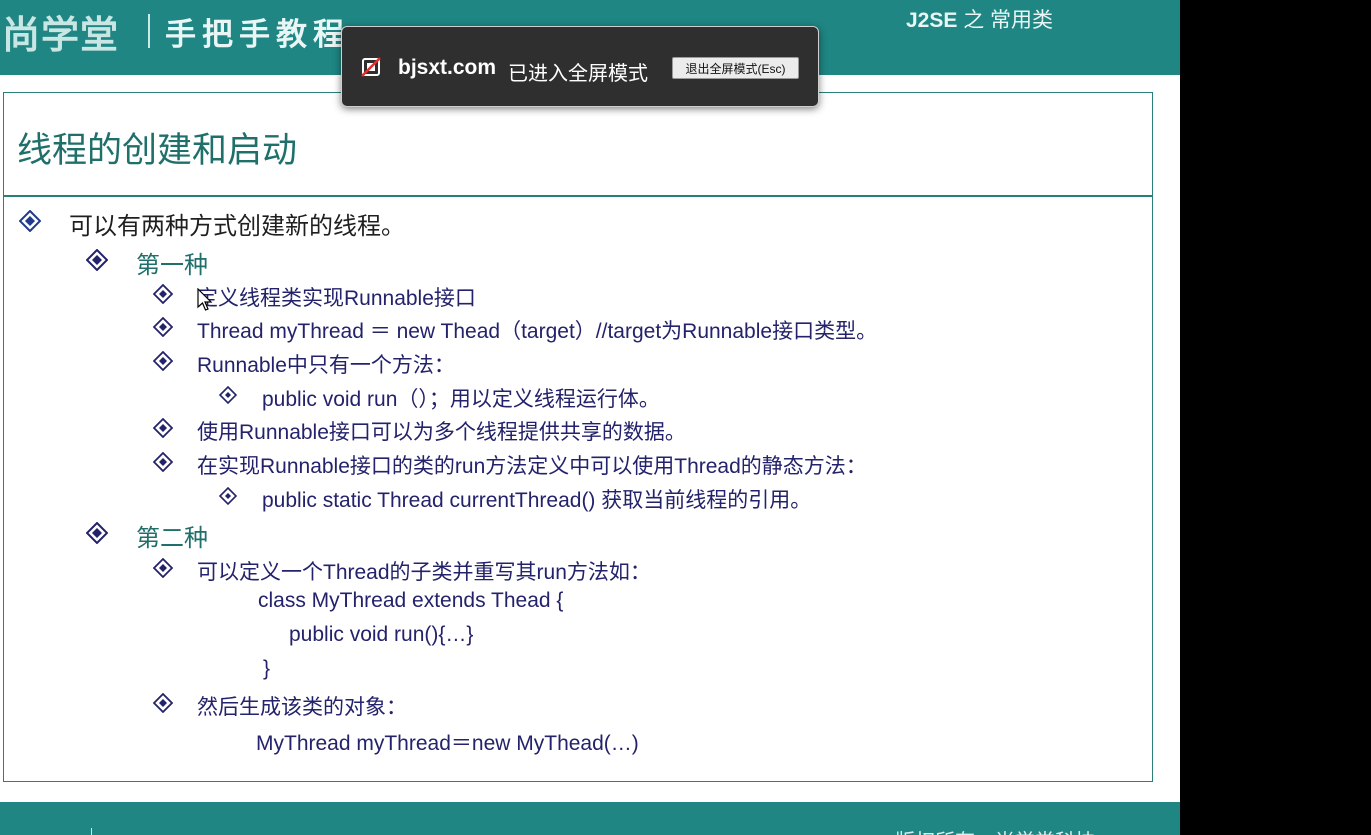 This screenshot has width=1371, height=835. Describe the element at coordinates (447, 67) in the screenshot. I see `toast-domain: bjsxt.com` at that location.